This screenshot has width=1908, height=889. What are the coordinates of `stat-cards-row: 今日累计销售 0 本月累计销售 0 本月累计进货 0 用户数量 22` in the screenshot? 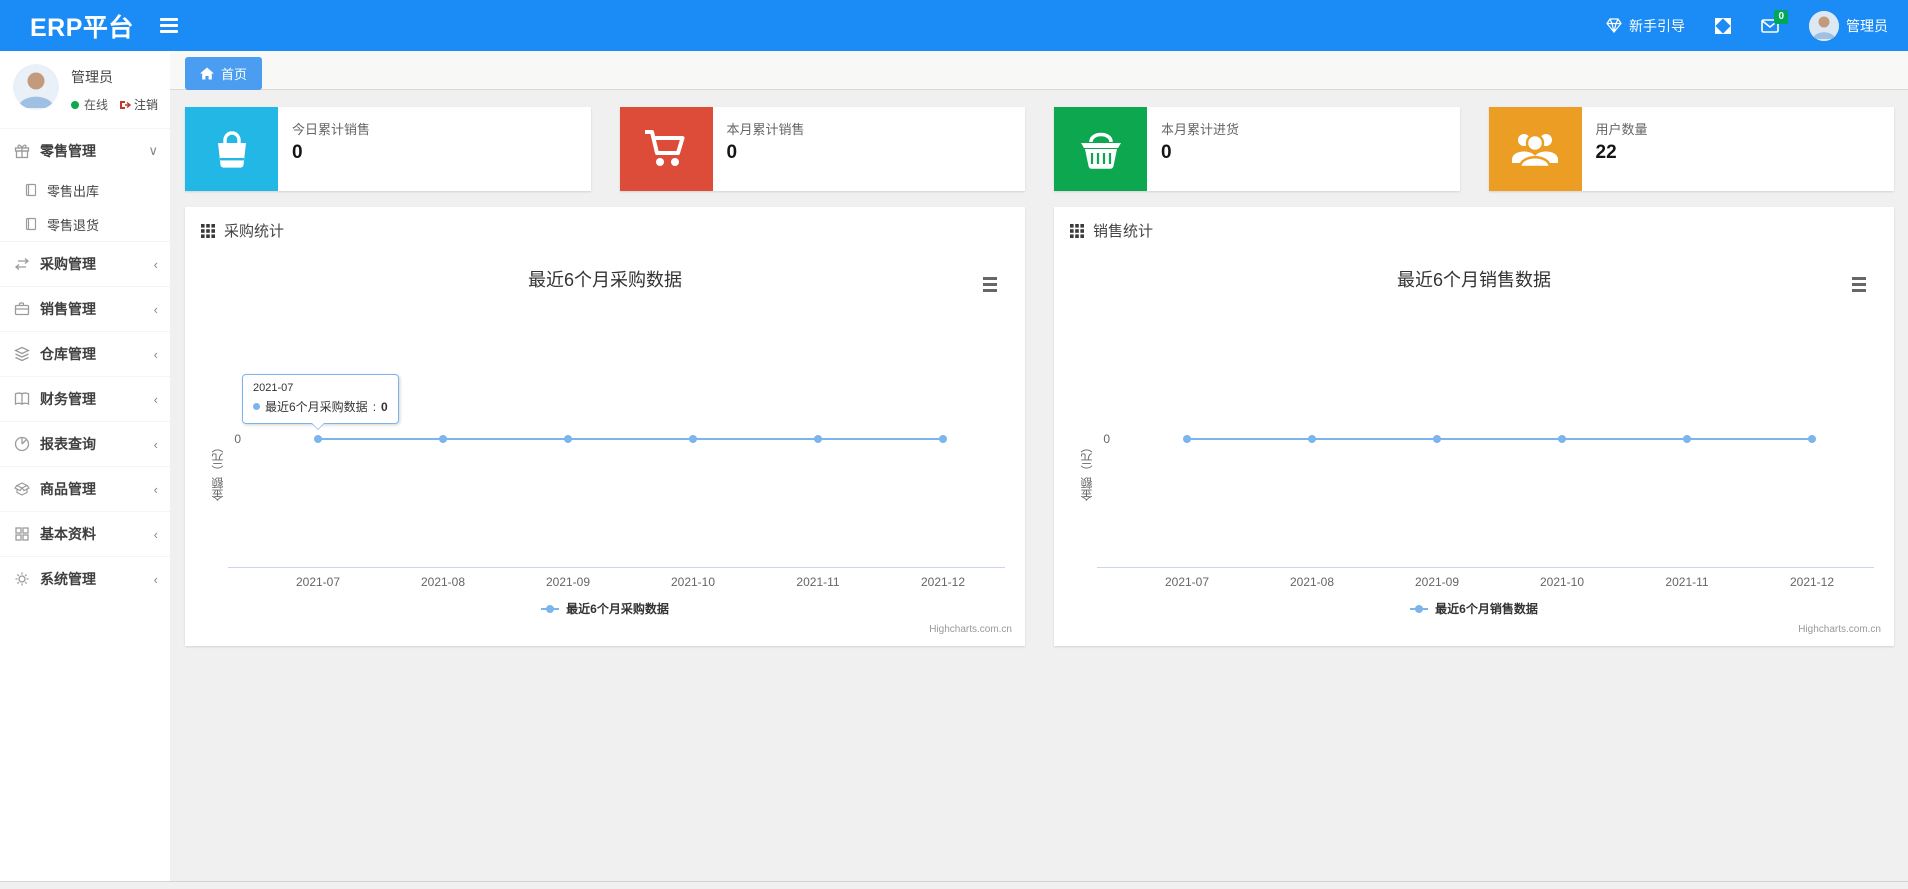 It's located at (1039, 149).